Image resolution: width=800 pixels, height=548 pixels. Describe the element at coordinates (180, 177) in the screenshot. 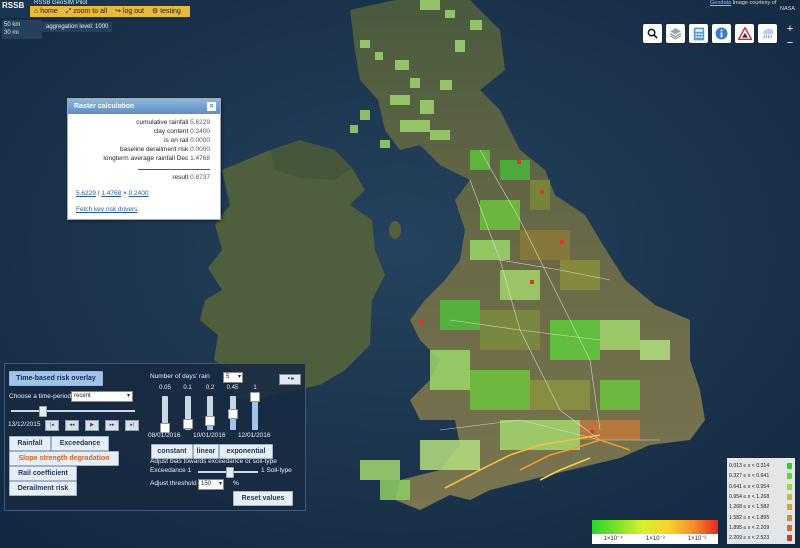

I see `raster-result-label: result` at that location.